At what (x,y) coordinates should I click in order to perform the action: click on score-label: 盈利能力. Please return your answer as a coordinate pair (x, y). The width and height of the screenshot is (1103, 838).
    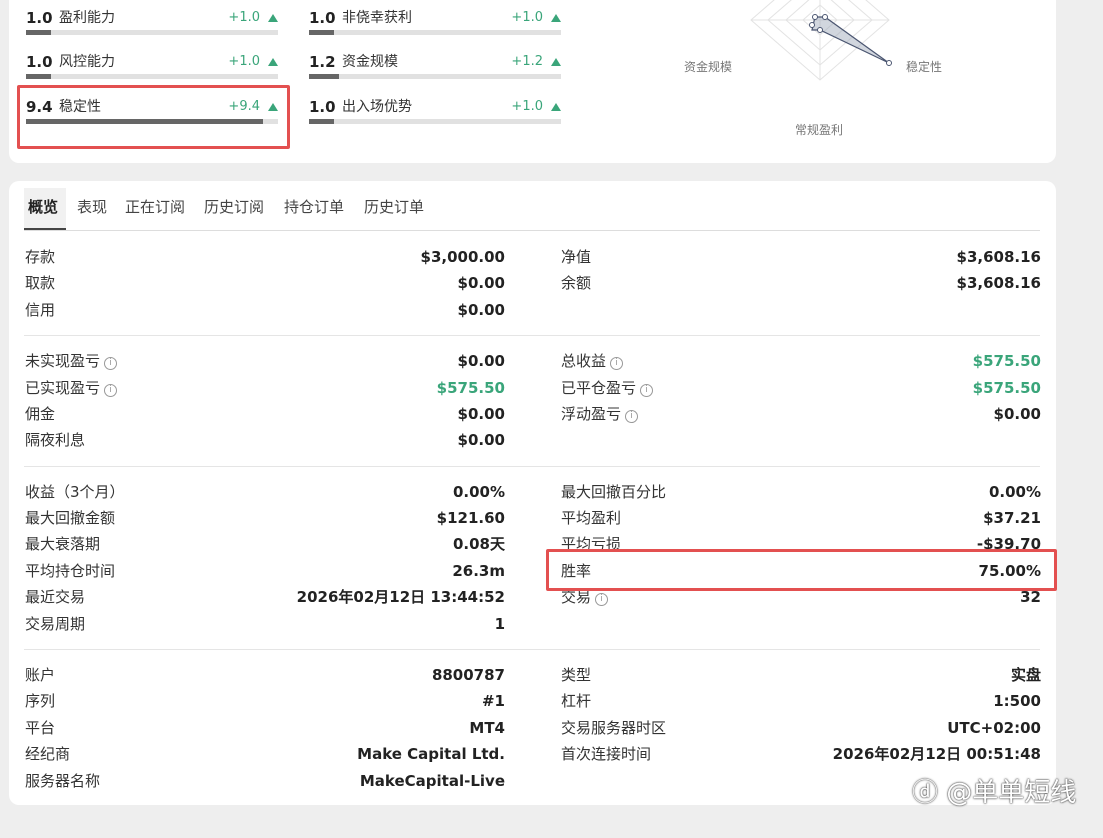
    Looking at the image, I should click on (87, 18).